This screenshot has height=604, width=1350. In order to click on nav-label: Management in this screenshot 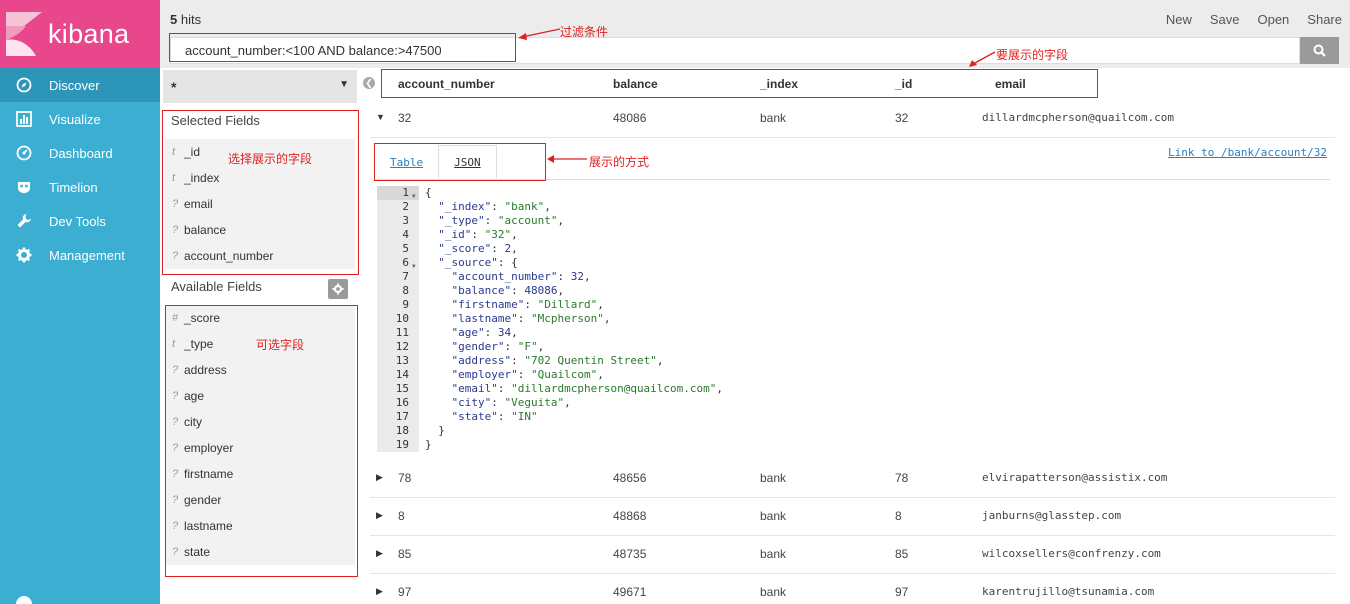, I will do `click(87, 255)`.